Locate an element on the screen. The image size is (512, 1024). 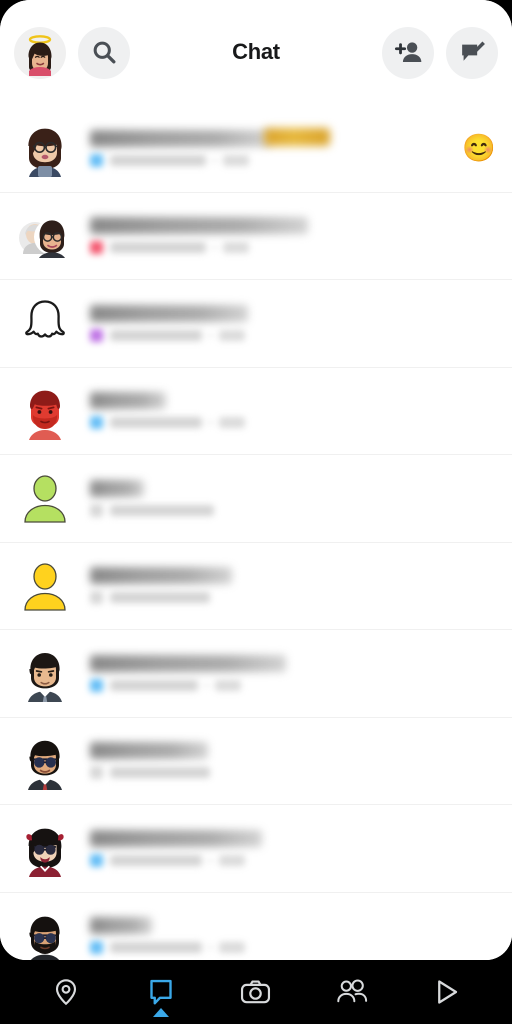
page-title: Chat is located at coordinates (256, 51).